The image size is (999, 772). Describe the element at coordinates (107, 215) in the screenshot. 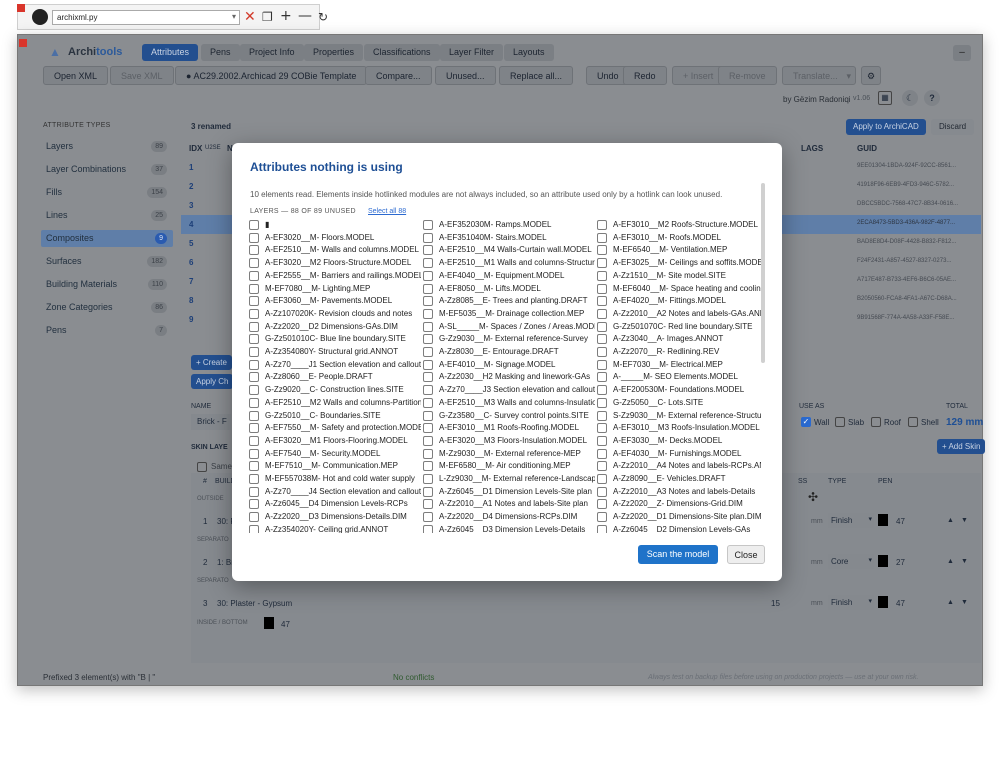

I see `sidebar-item-lines: Lines 25` at that location.